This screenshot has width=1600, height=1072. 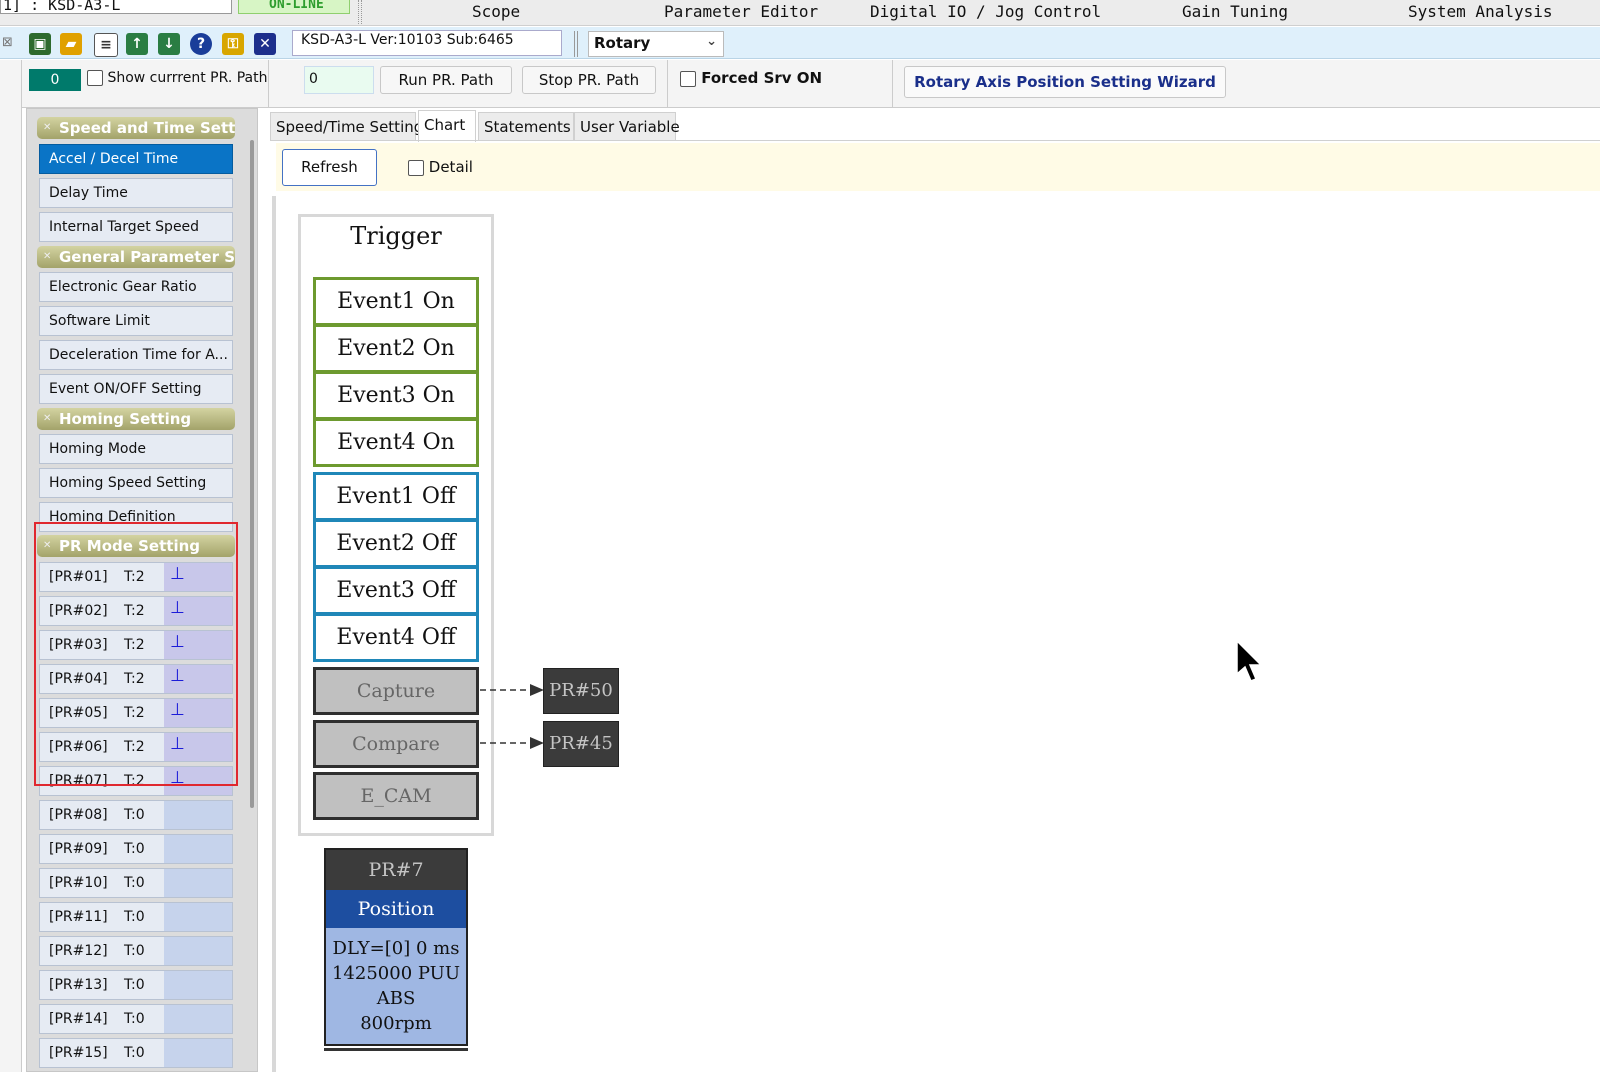 I want to click on tab-speed-time-setting: Speed/Time Setting, so click(x=346, y=126).